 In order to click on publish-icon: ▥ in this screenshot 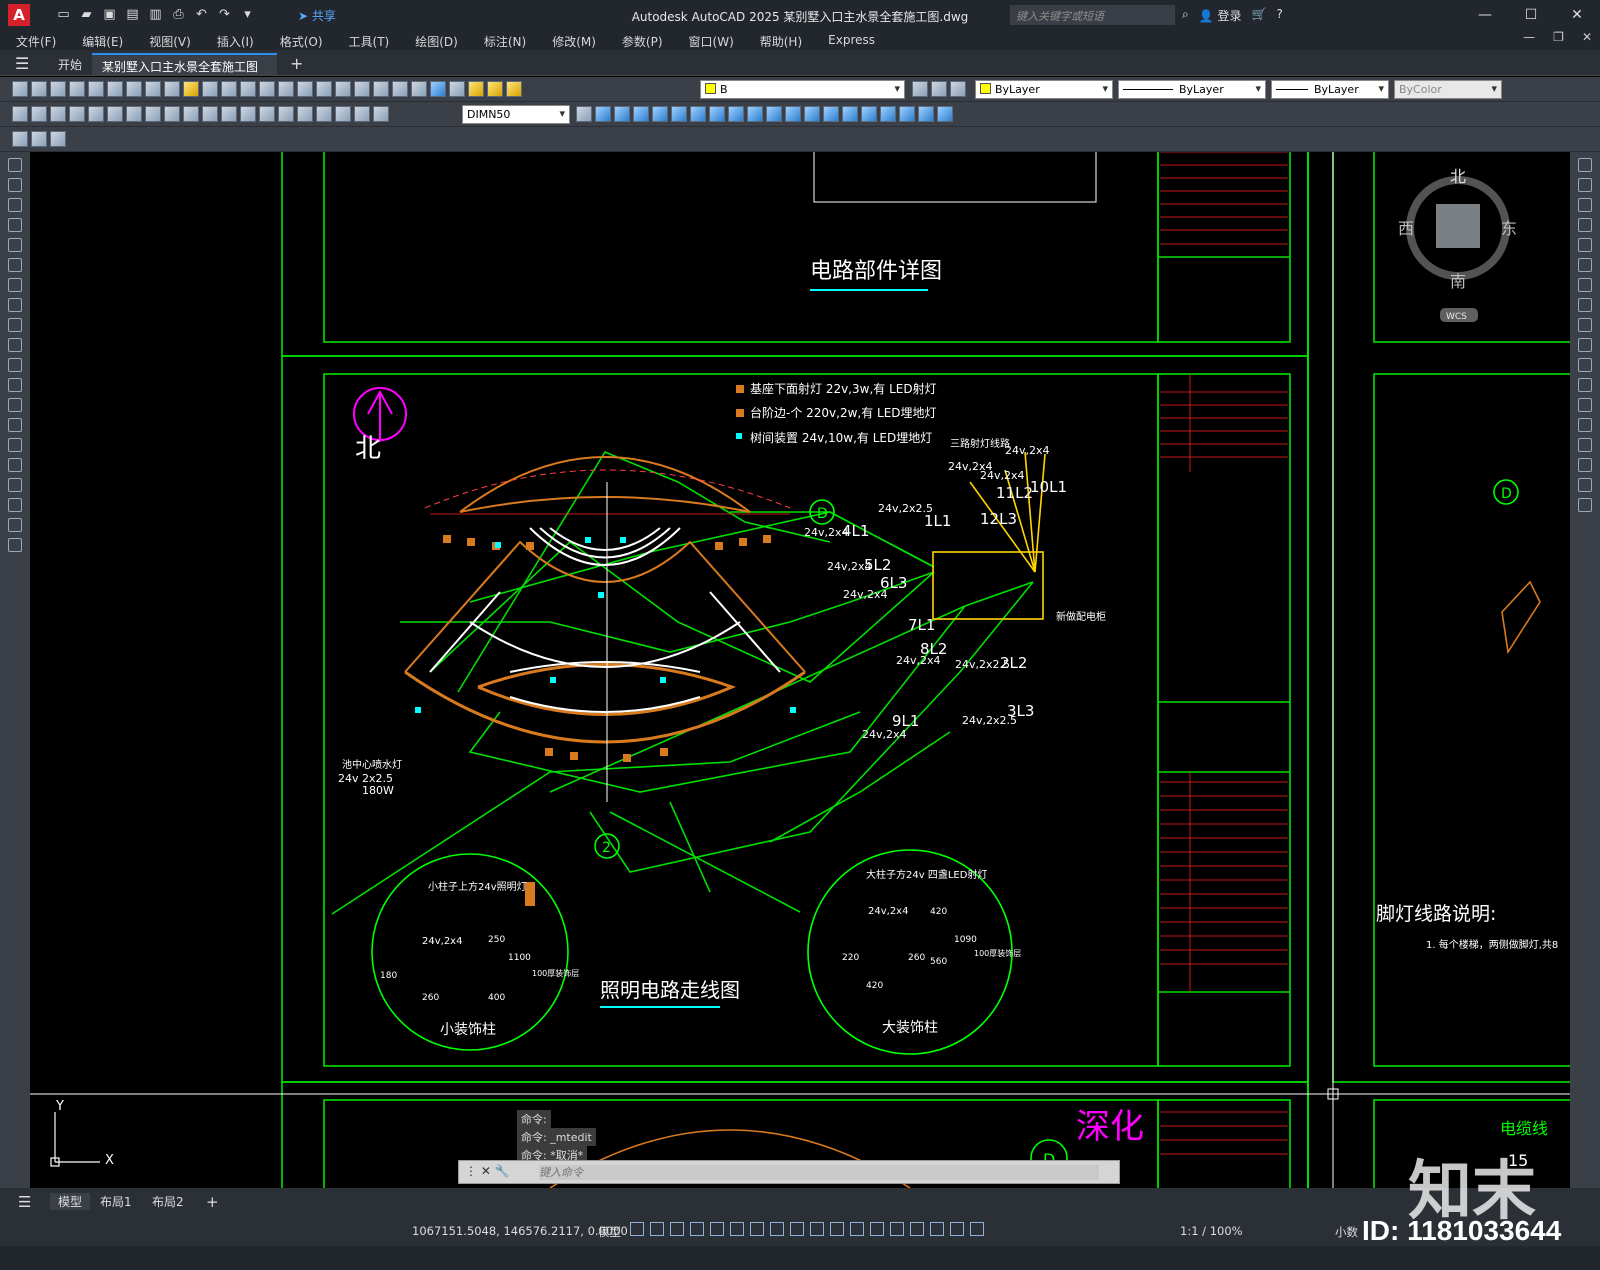, I will do `click(155, 14)`.